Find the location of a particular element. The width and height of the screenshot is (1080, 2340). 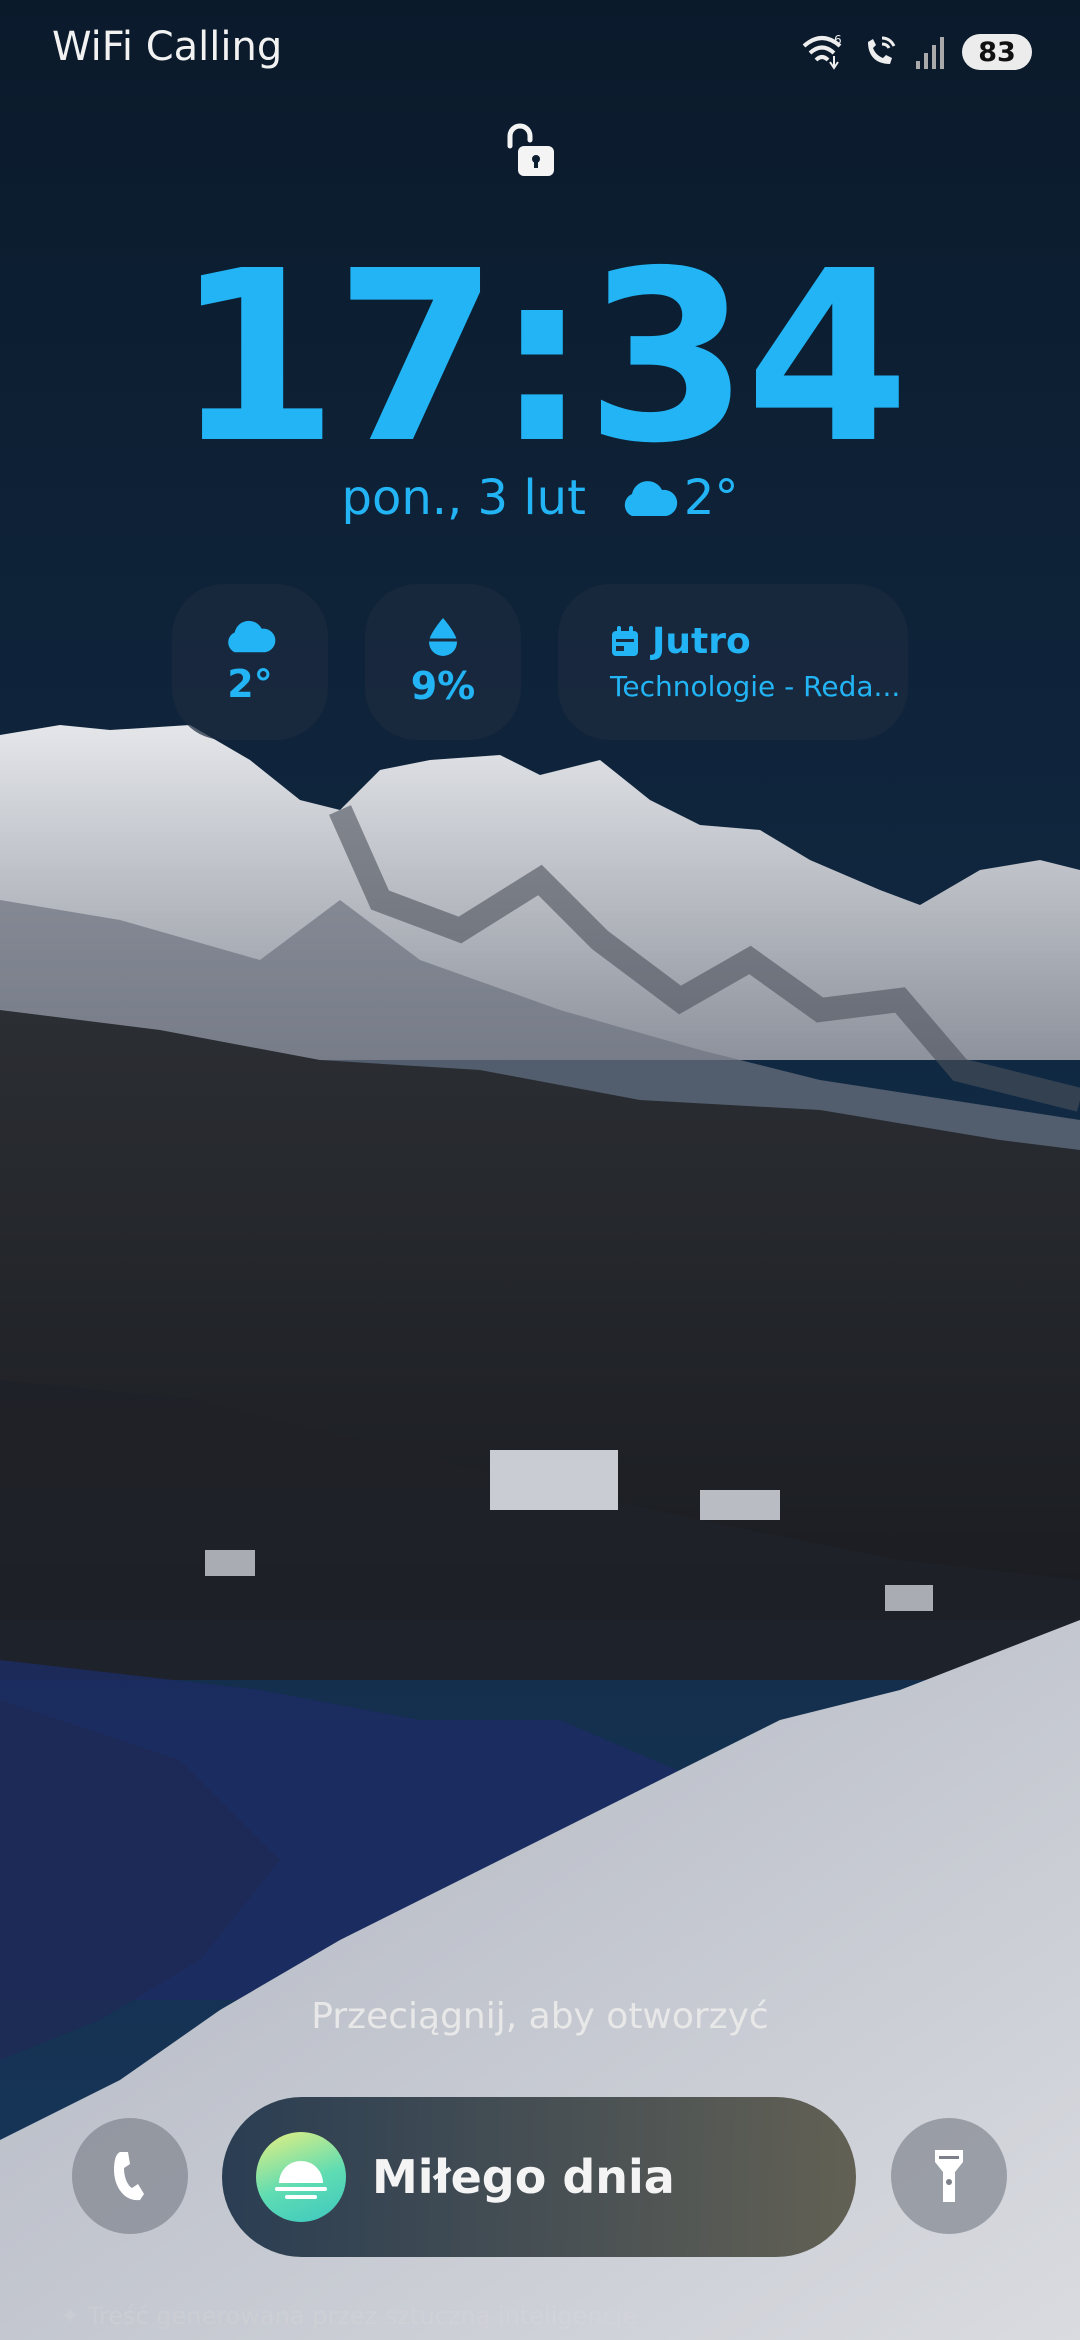

flashlight-icon is located at coordinates (949, 2176).